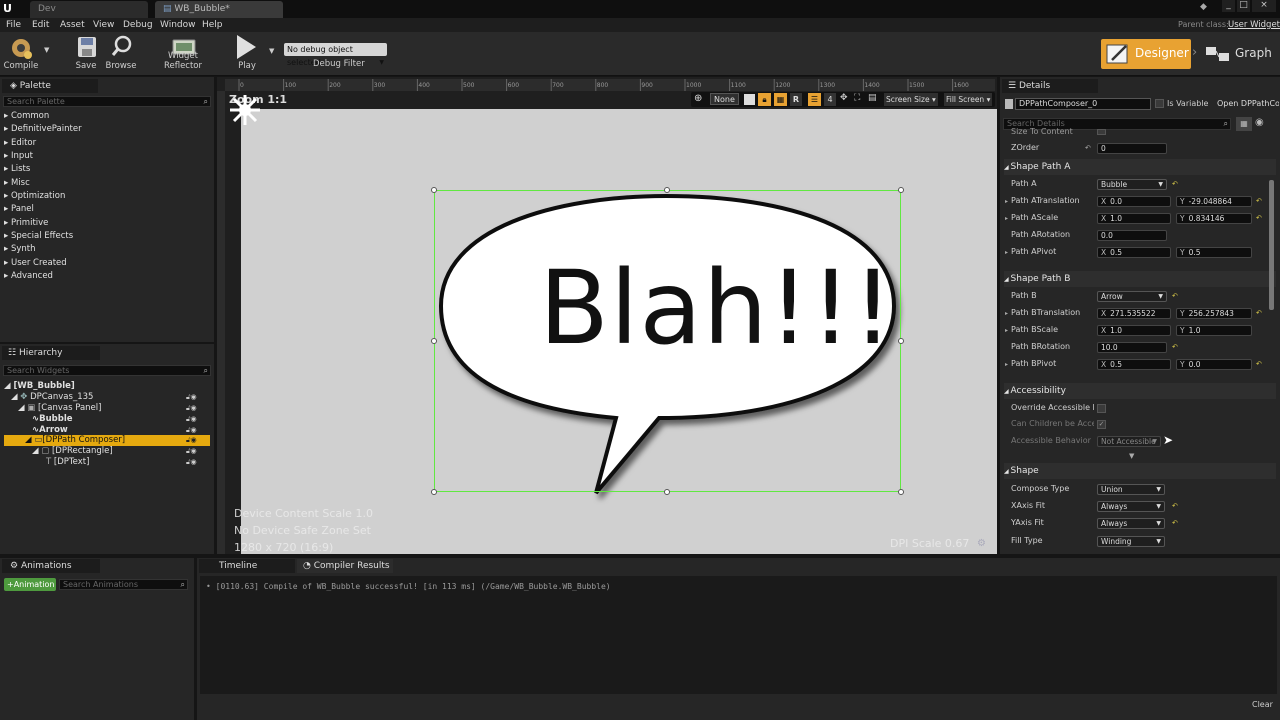  I want to click on add-animation-button: +Animation, so click(30, 584).